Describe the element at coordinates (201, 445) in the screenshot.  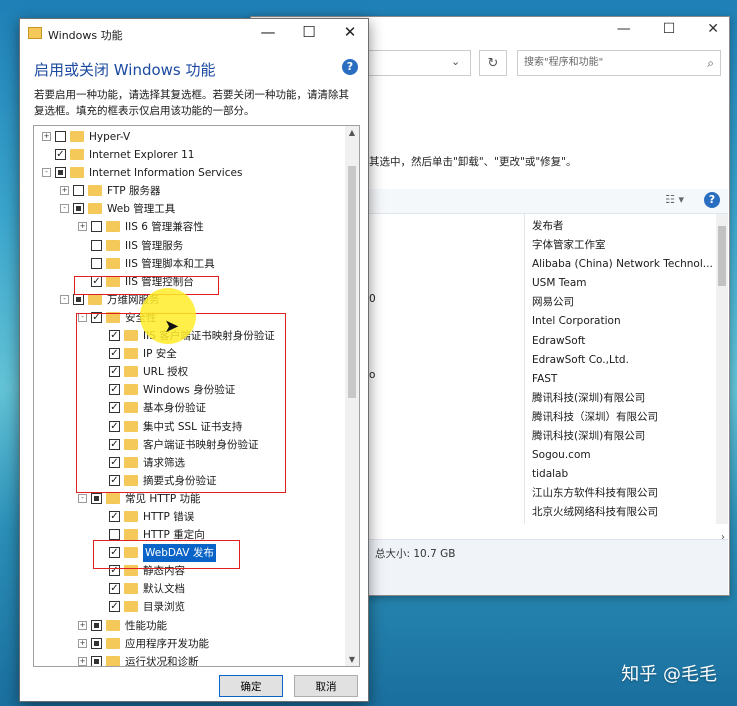
I see `feature-label: 客户端证书映射身份验证` at that location.